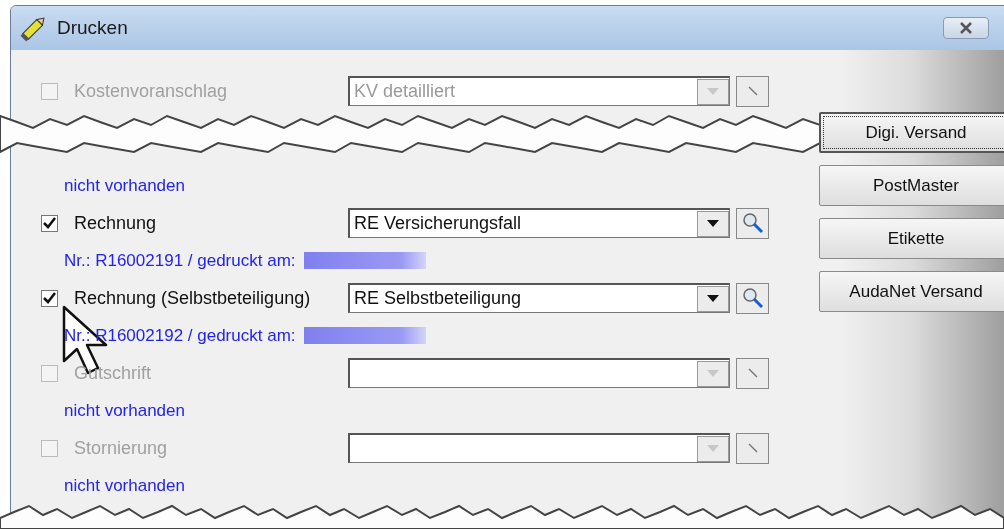 This screenshot has height=529, width=1004. Describe the element at coordinates (121, 448) in the screenshot. I see `document-label: Stornierung` at that location.